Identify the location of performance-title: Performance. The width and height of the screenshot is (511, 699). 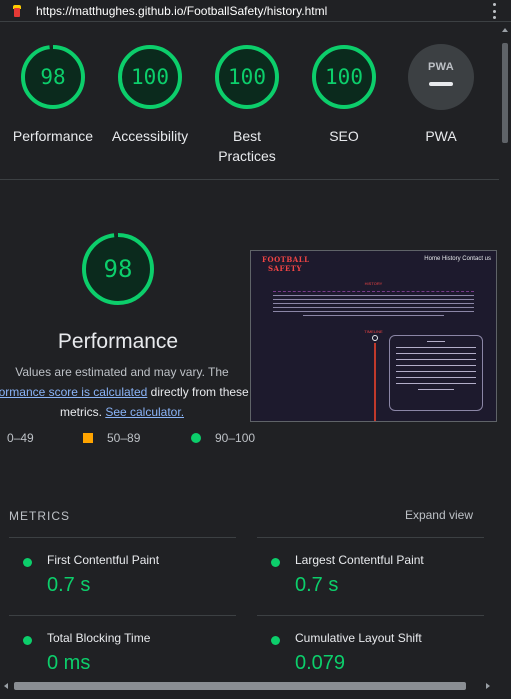
(118, 341).